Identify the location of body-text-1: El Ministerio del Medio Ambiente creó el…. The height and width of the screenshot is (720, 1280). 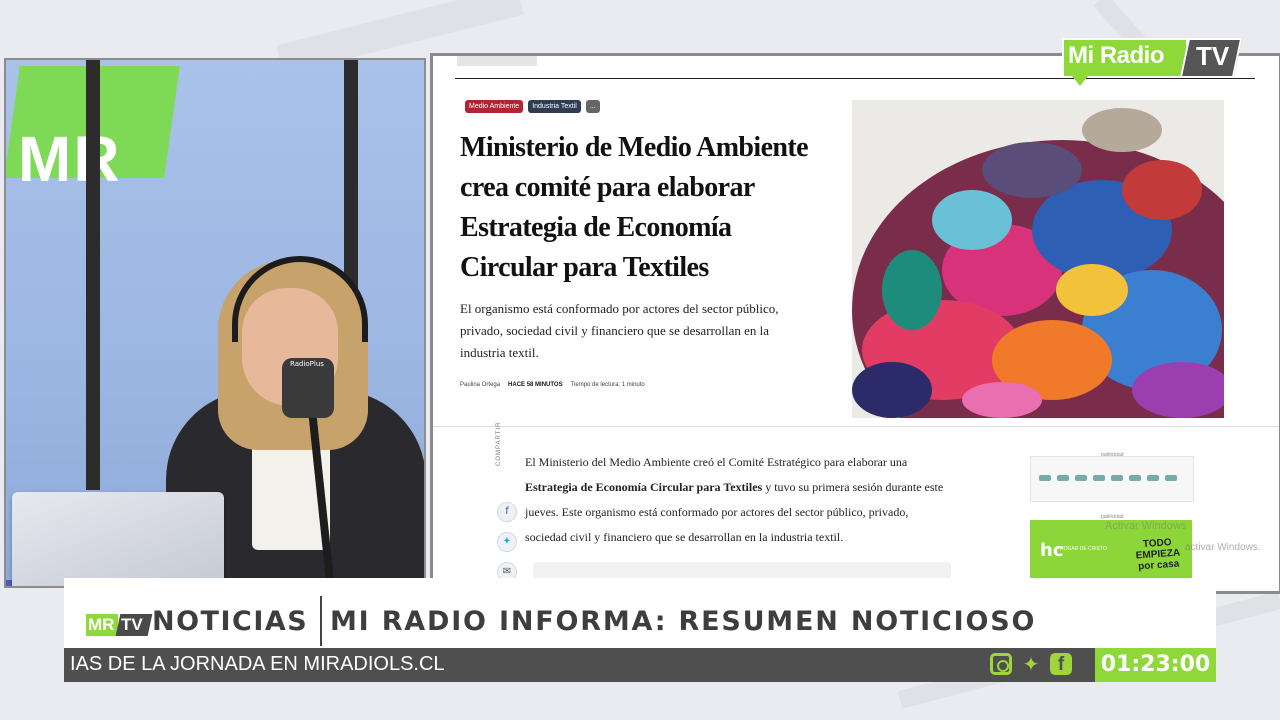
(716, 462).